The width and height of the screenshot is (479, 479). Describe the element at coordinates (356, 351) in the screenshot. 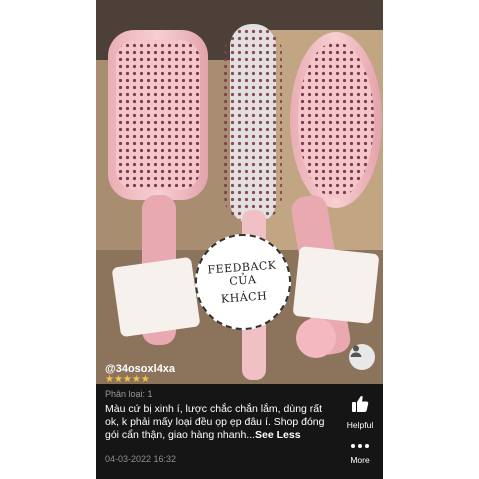

I see `user-icon` at that location.